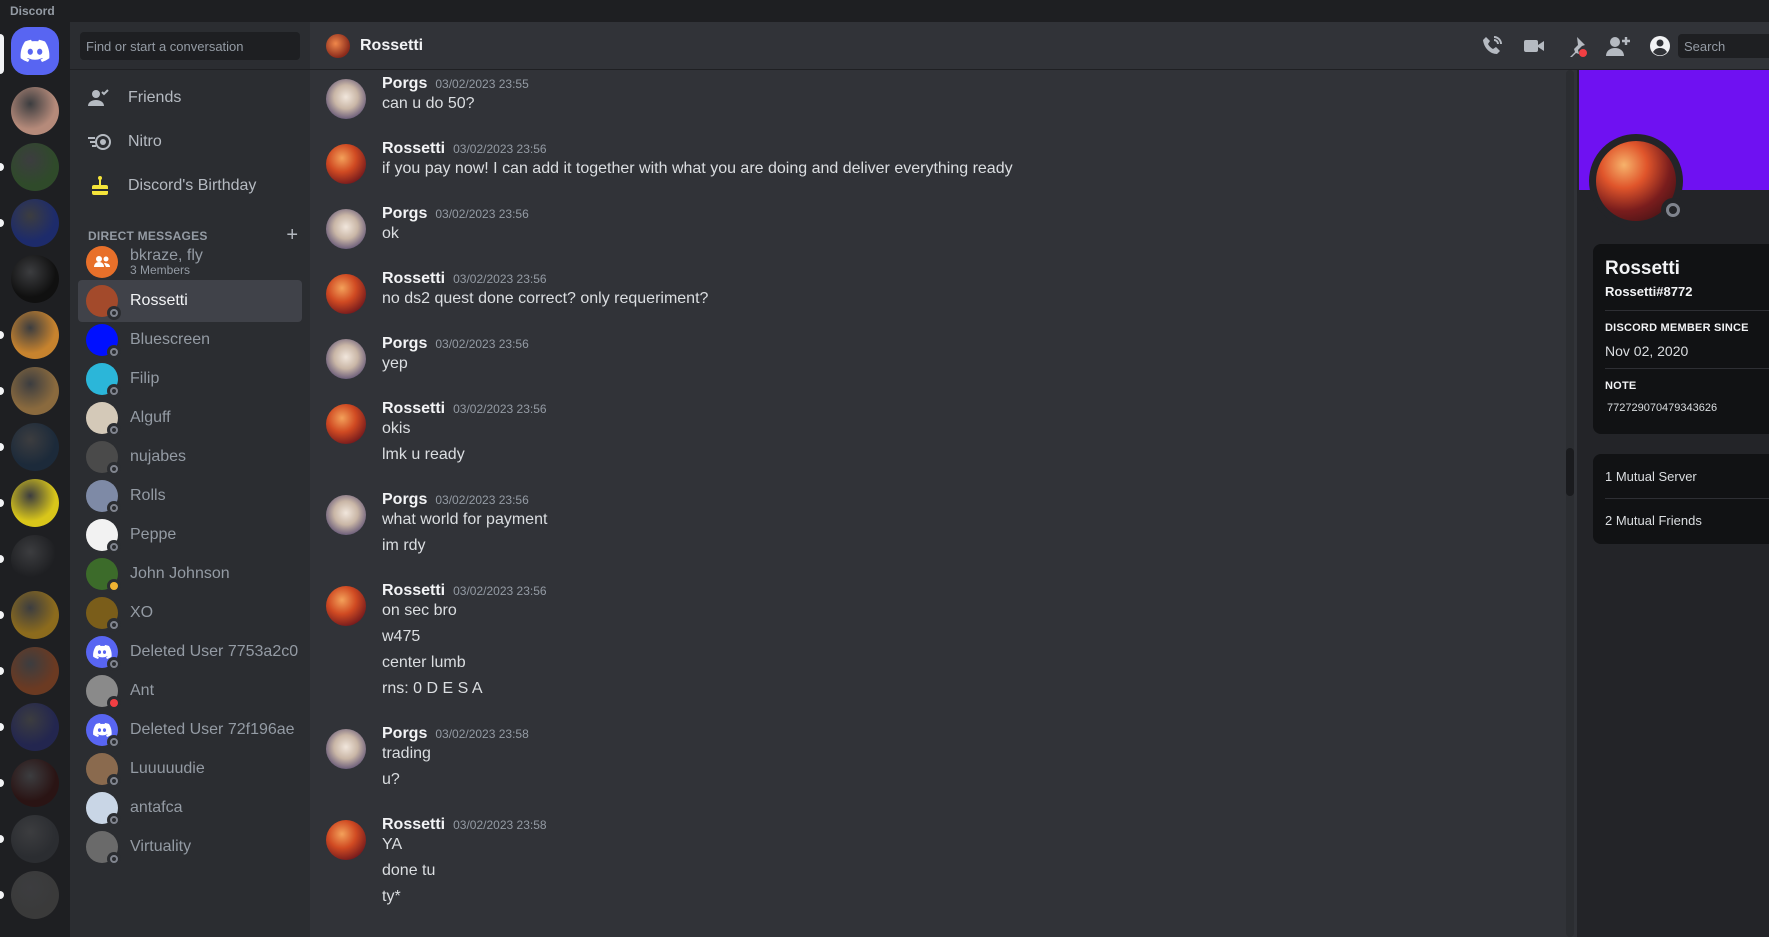 The height and width of the screenshot is (937, 1769). What do you see at coordinates (1534, 46) in the screenshot?
I see `video-call-icon` at bounding box center [1534, 46].